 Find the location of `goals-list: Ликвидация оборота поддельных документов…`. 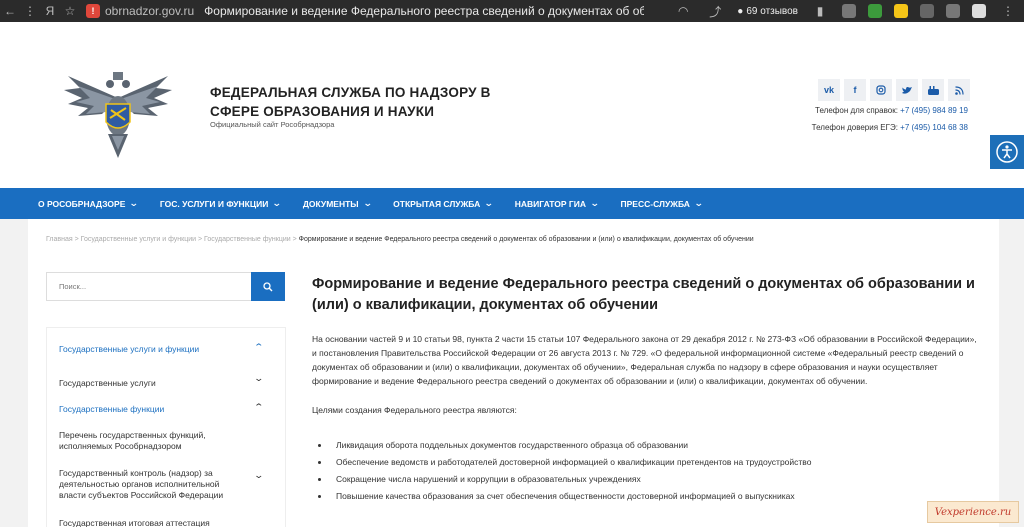

goals-list: Ликвидация оборота поддельных документов… is located at coordinates (647, 471).